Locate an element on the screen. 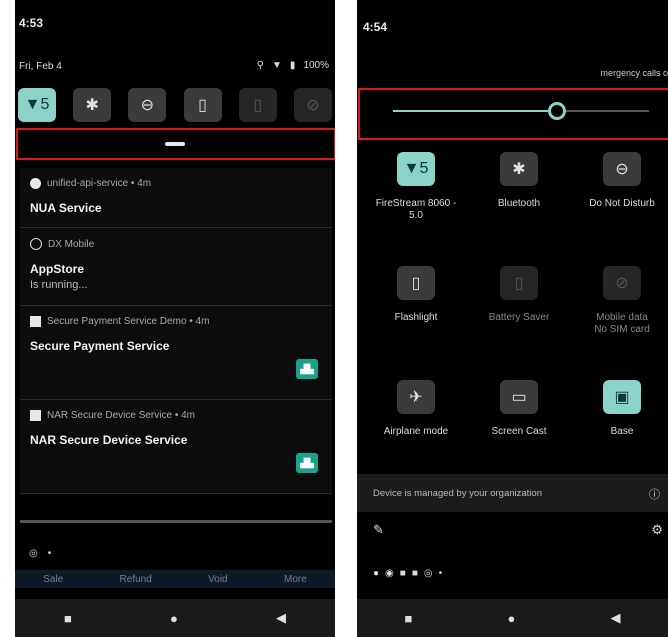  tile-label: Screen Cast is located at coordinates (519, 431).